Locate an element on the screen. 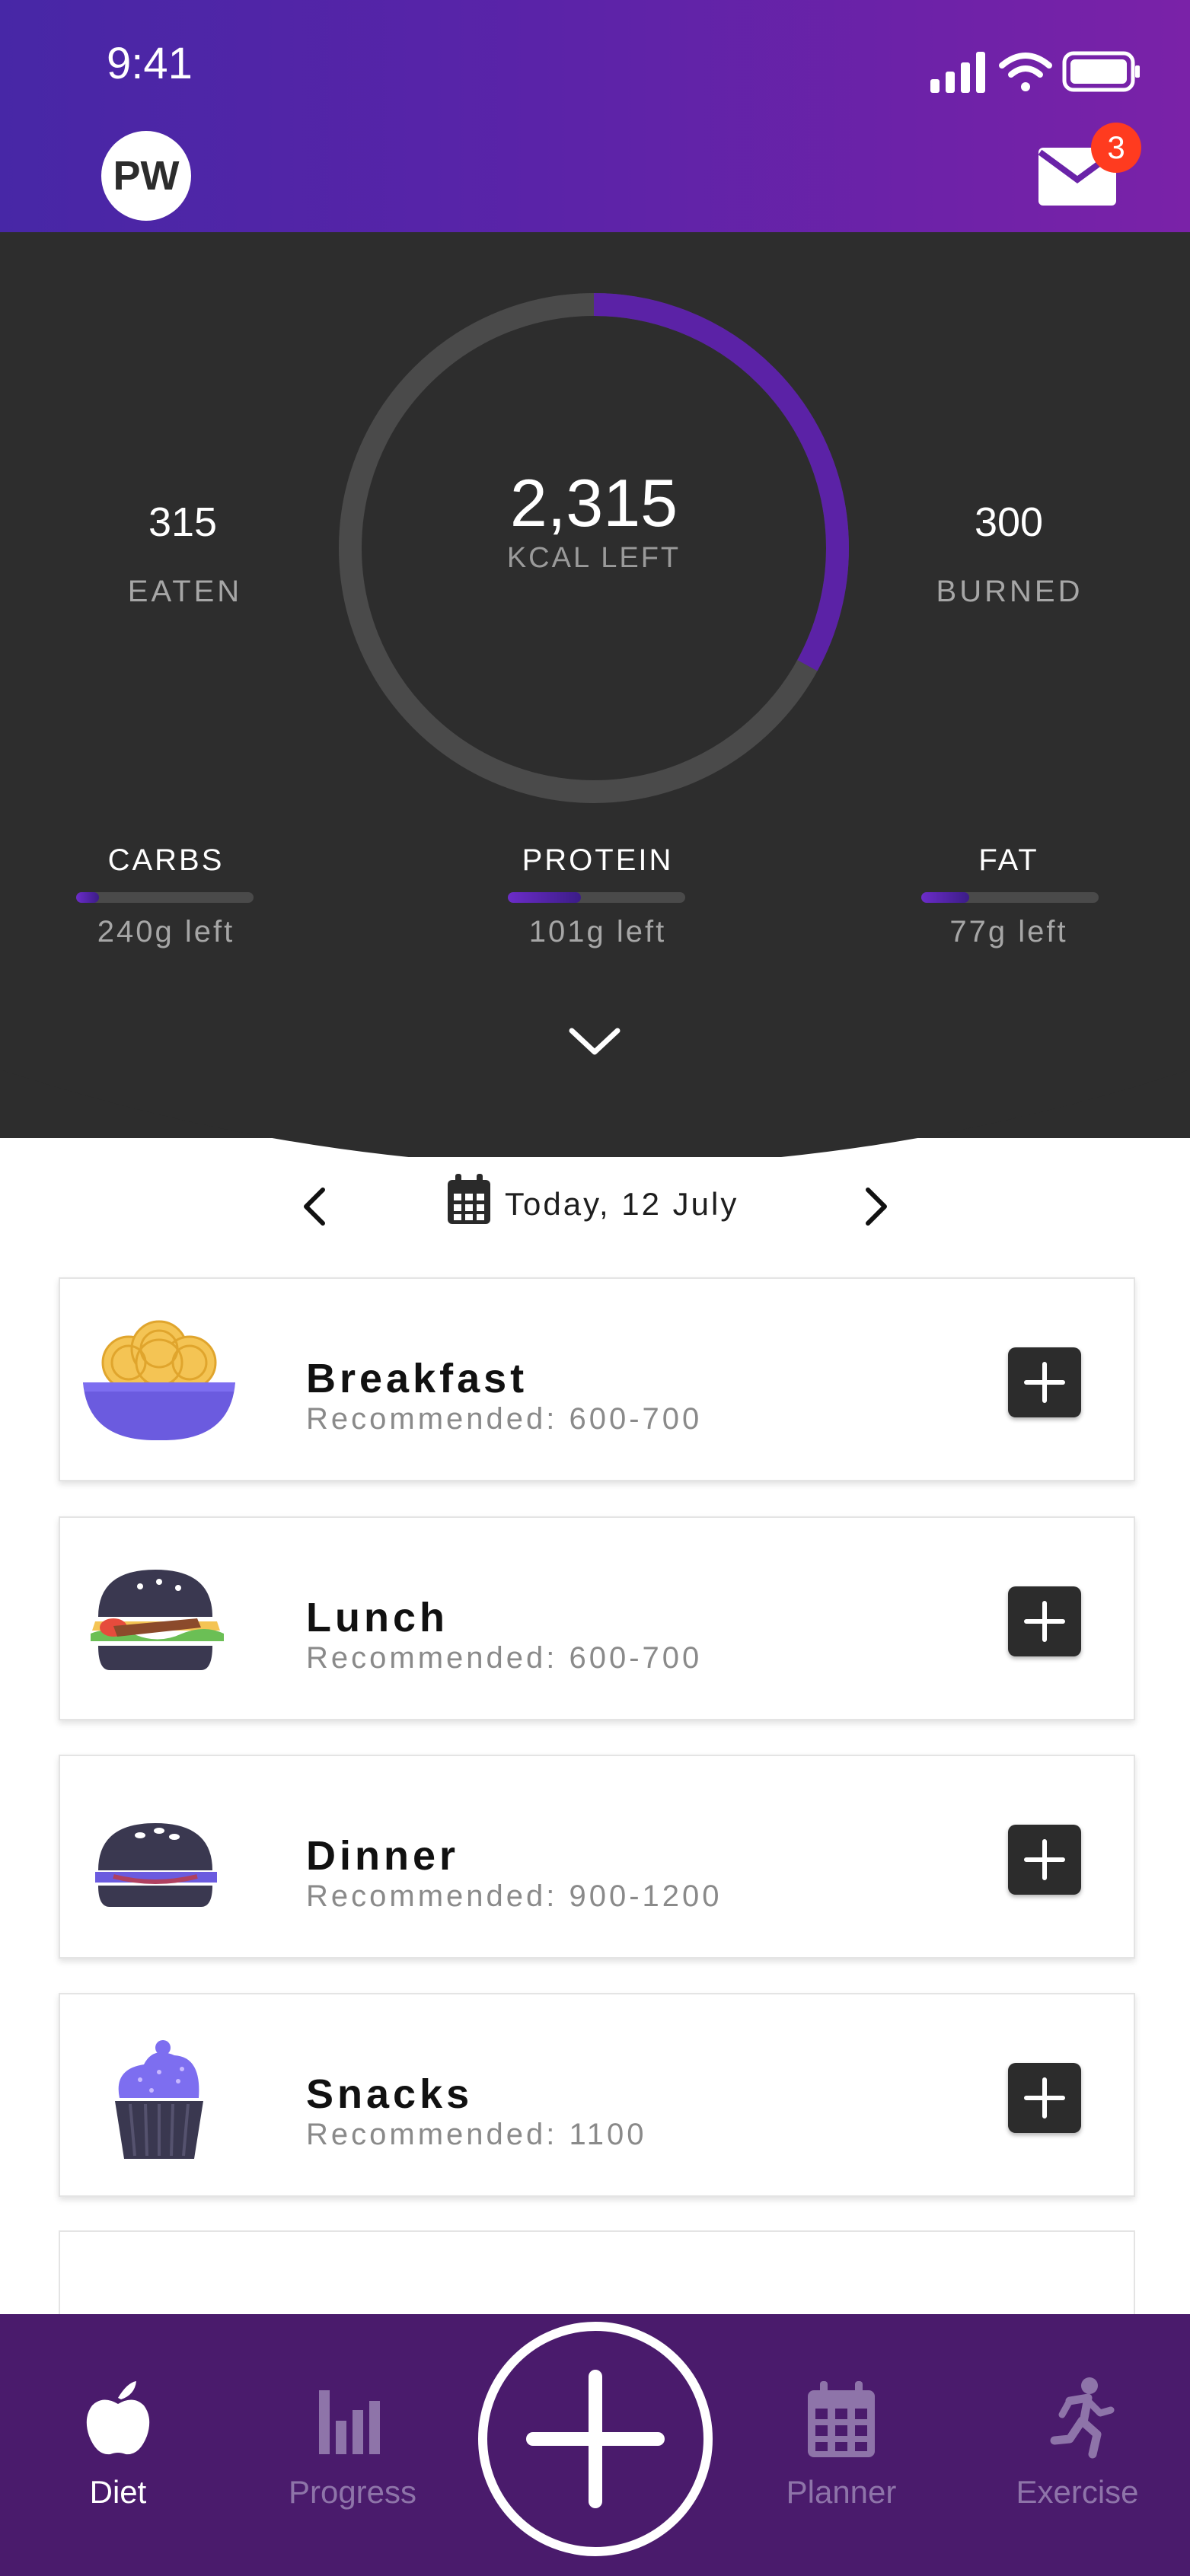  cellular-signal-icon is located at coordinates (958, 72).